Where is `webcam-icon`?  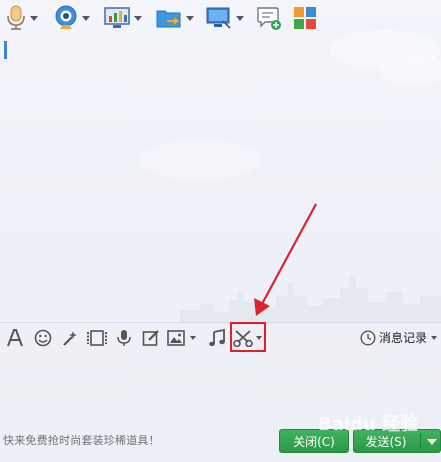 webcam-icon is located at coordinates (66, 18).